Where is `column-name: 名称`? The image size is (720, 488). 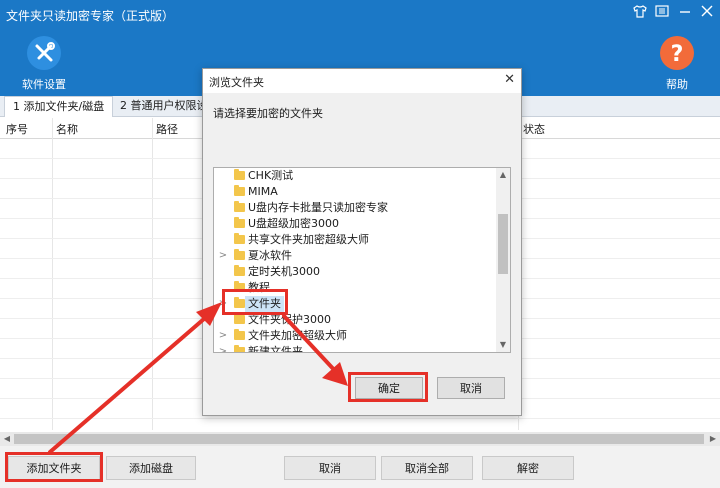
column-name: 名称 is located at coordinates (67, 129).